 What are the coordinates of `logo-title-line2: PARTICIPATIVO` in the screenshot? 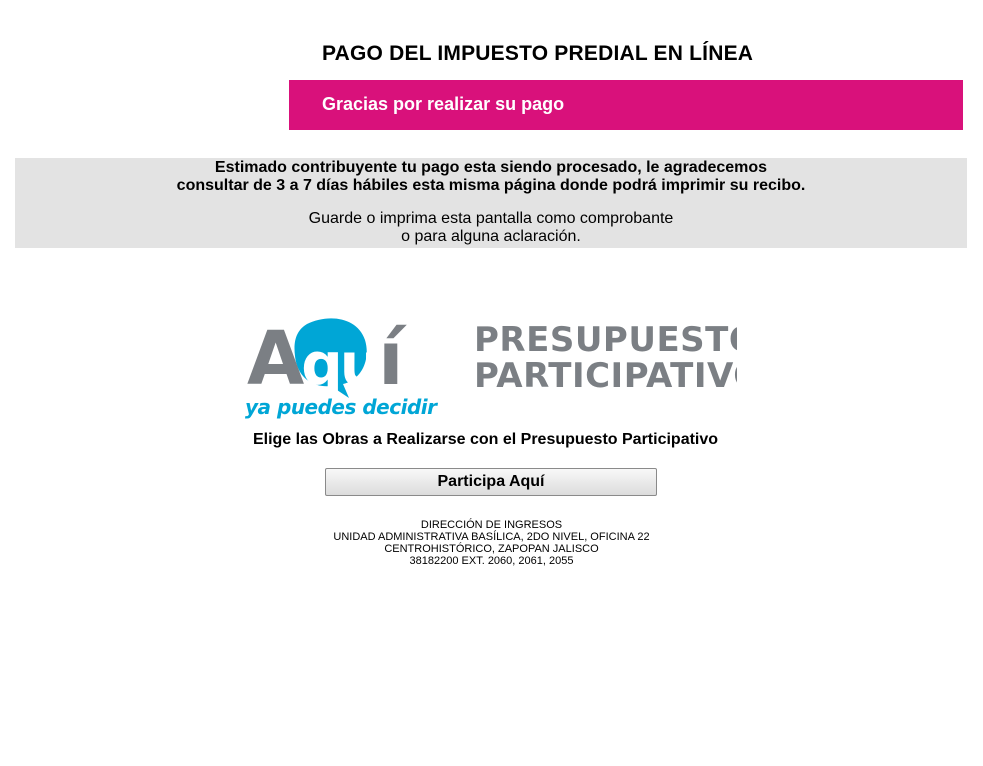 It's located at (605, 376).